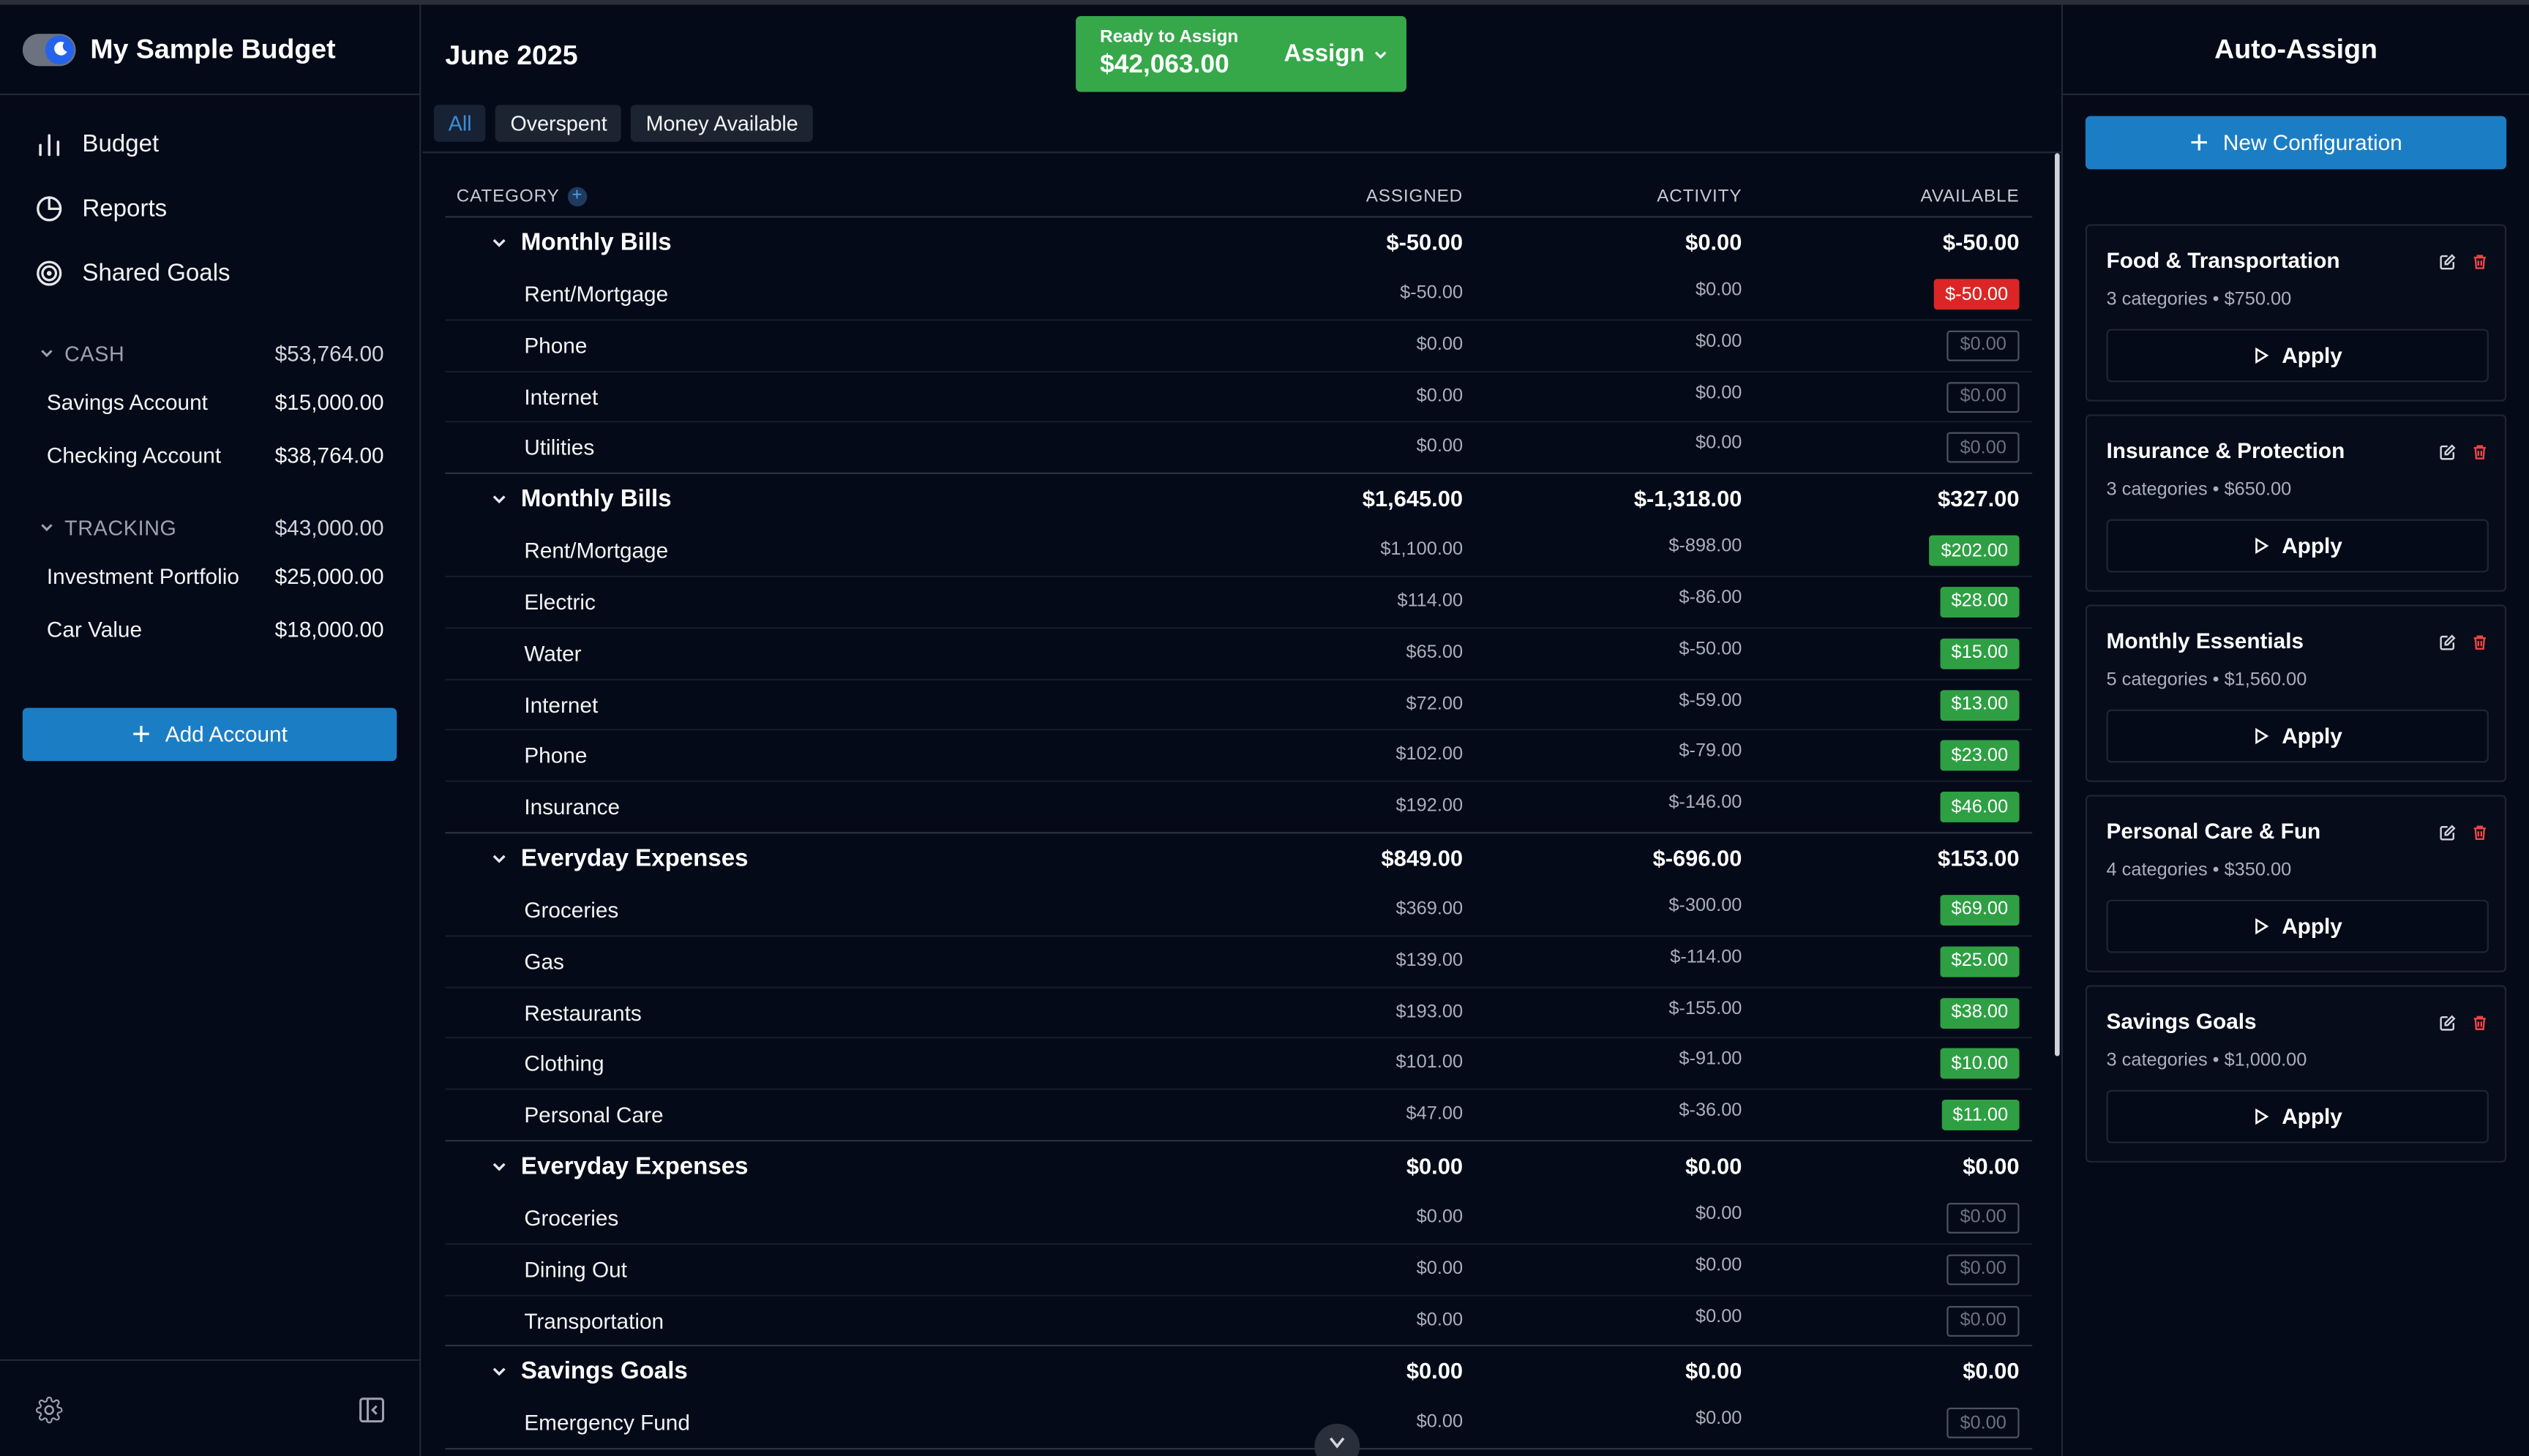  What do you see at coordinates (2057, 605) in the screenshot?
I see `scrollbar` at bounding box center [2057, 605].